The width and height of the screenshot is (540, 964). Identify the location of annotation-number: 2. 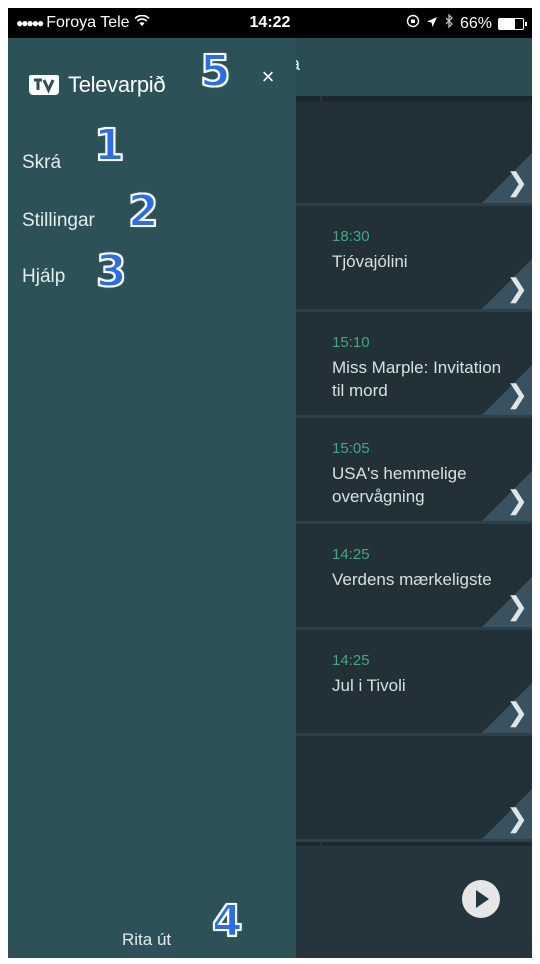
(143, 211).